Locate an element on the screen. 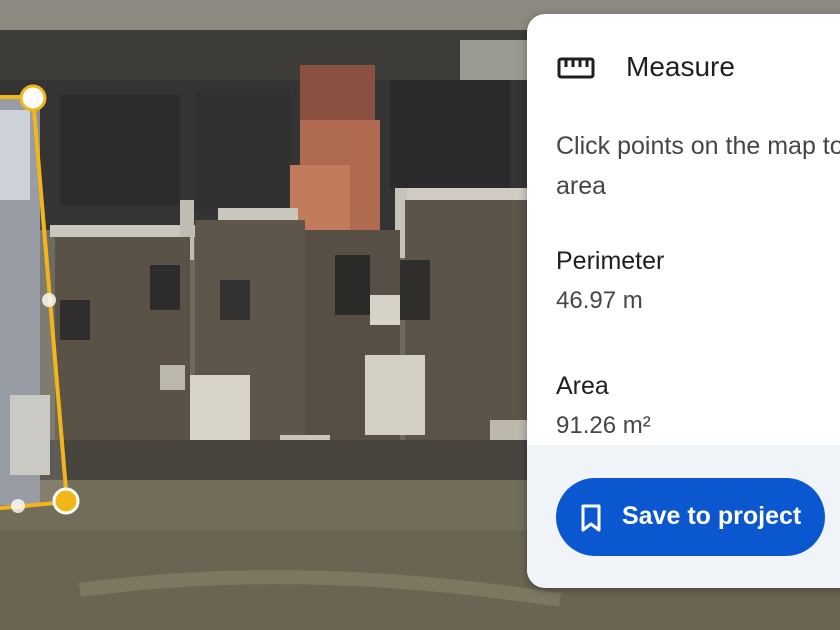  panel-footer: Save to project is located at coordinates (683, 516).